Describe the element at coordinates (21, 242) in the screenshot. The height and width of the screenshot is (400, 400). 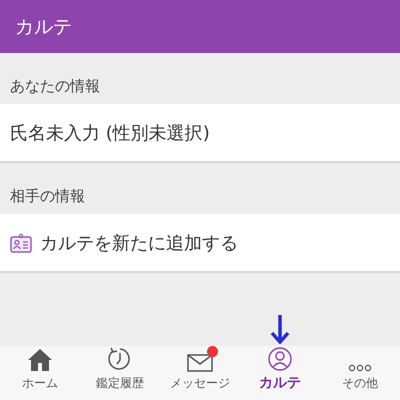
I see `id-card-icon` at that location.